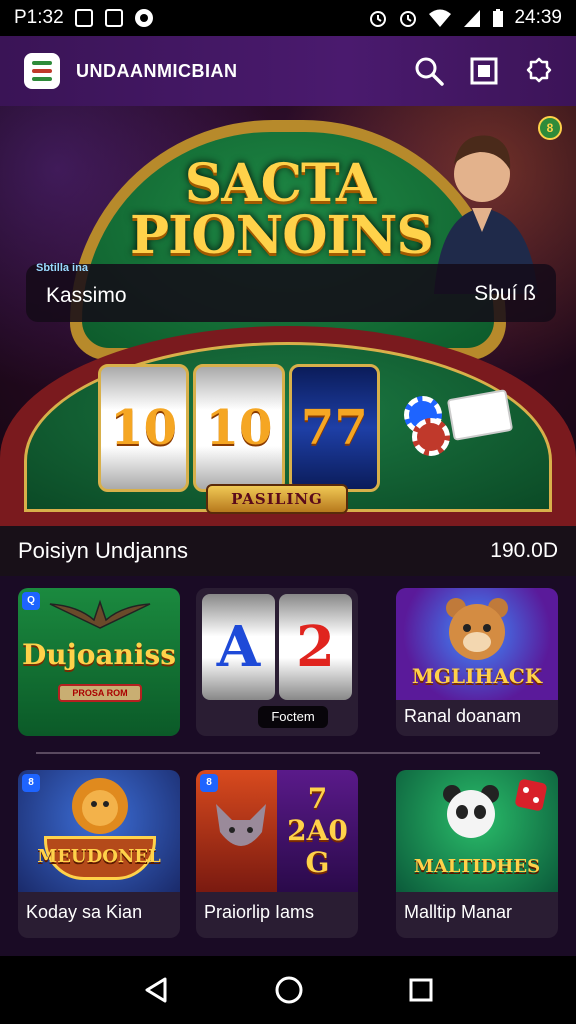 This screenshot has height=1024, width=576. I want to click on hero-title-line-1: SACTA, so click(280, 183).